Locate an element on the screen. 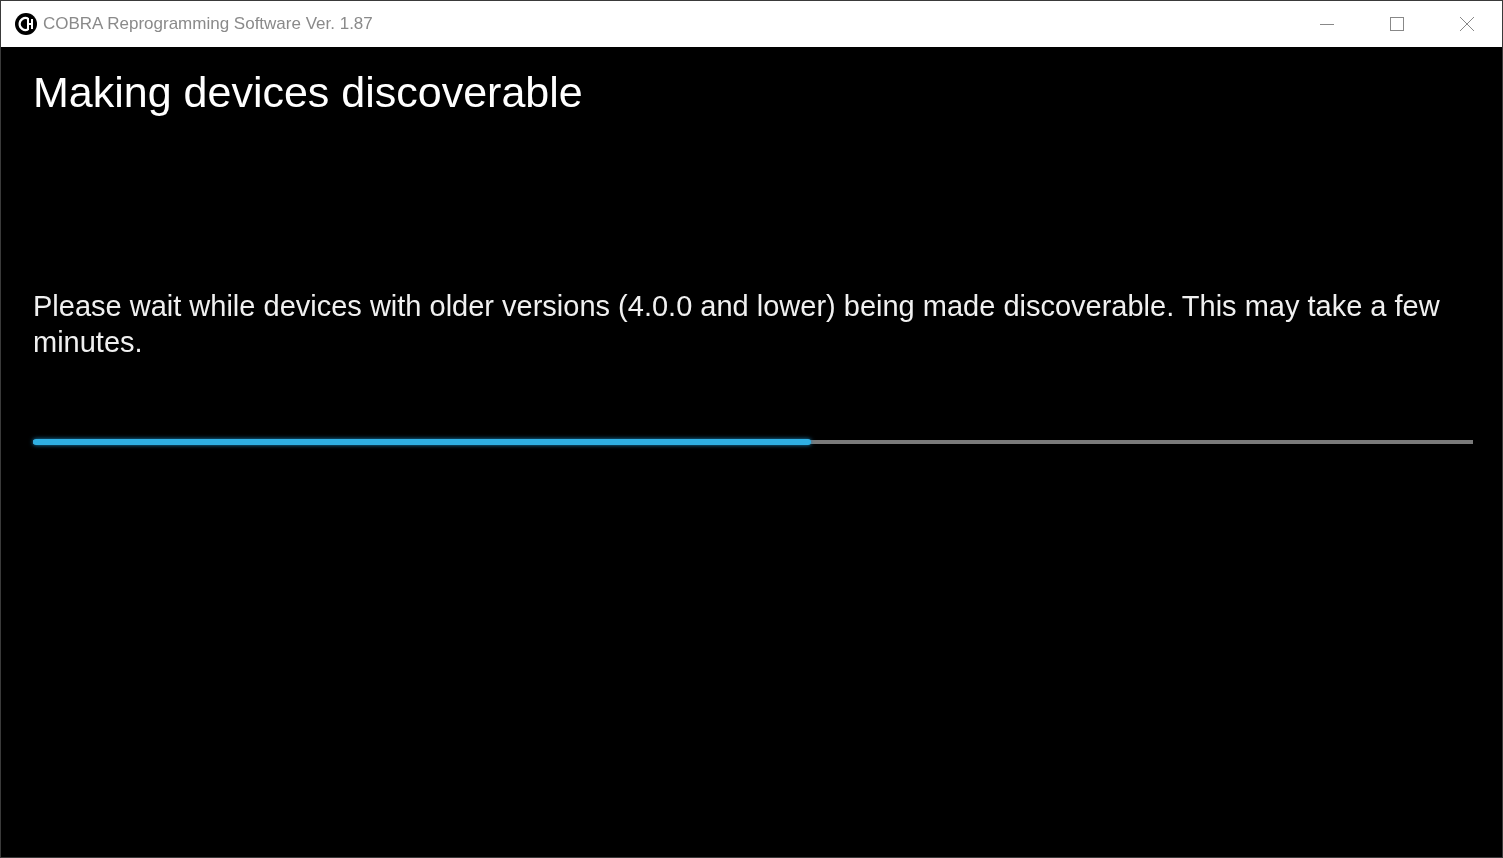 This screenshot has height=858, width=1503. wait-message: Please wait while devices with older versions (4.0.0 and lower) being made discoverable. This may take a few minutes. is located at coordinates (737, 325).